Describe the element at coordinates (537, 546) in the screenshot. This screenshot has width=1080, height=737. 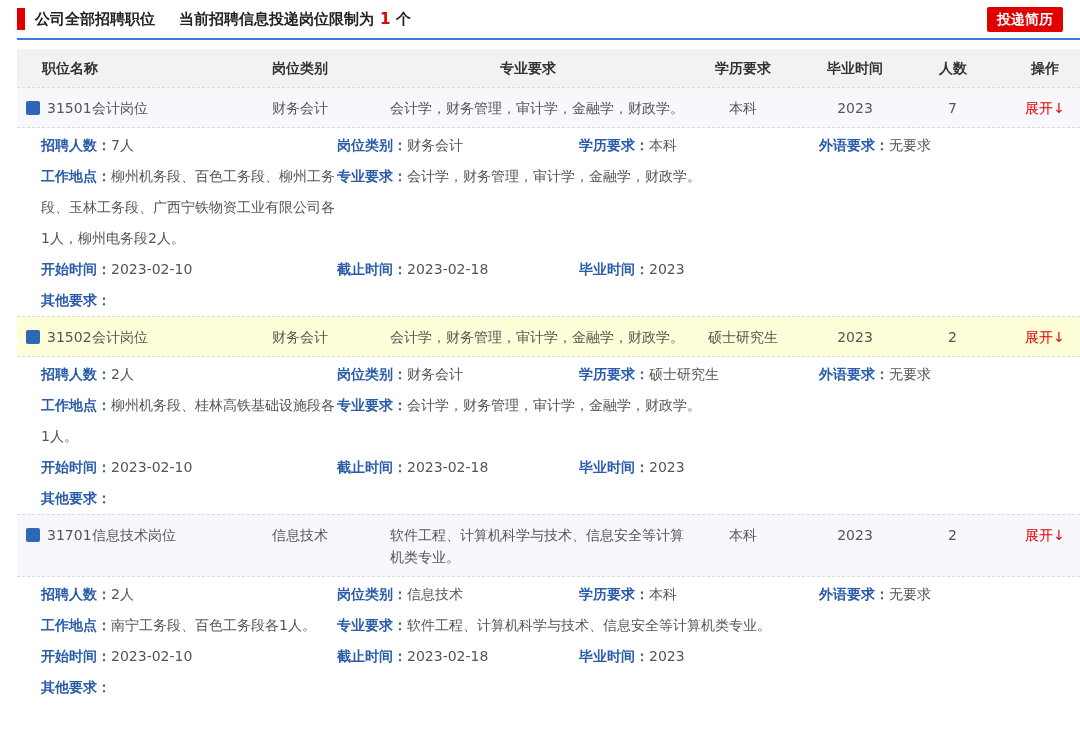
I see `table-cell: 软件工程、计算机科学与技术、信息安全等计算机类专业。` at that location.